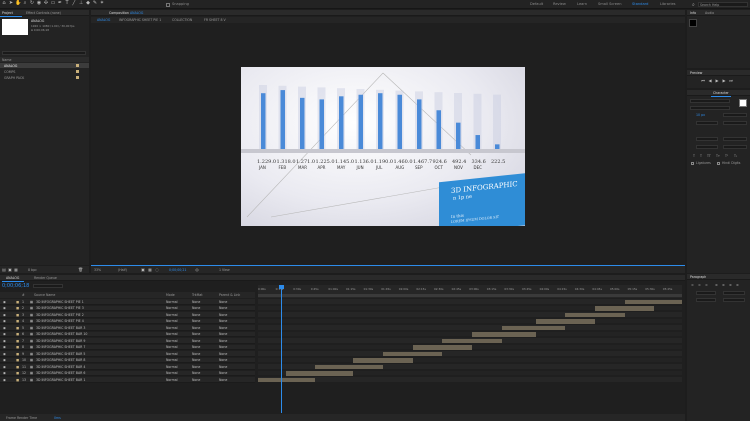 Image resolution: width=750 pixels, height=421 pixels. I want to click on snapshot-icon: ◎, so click(197, 269).